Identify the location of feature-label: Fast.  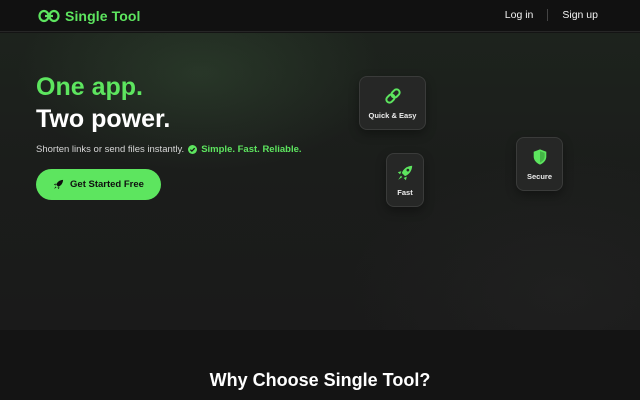
(405, 192).